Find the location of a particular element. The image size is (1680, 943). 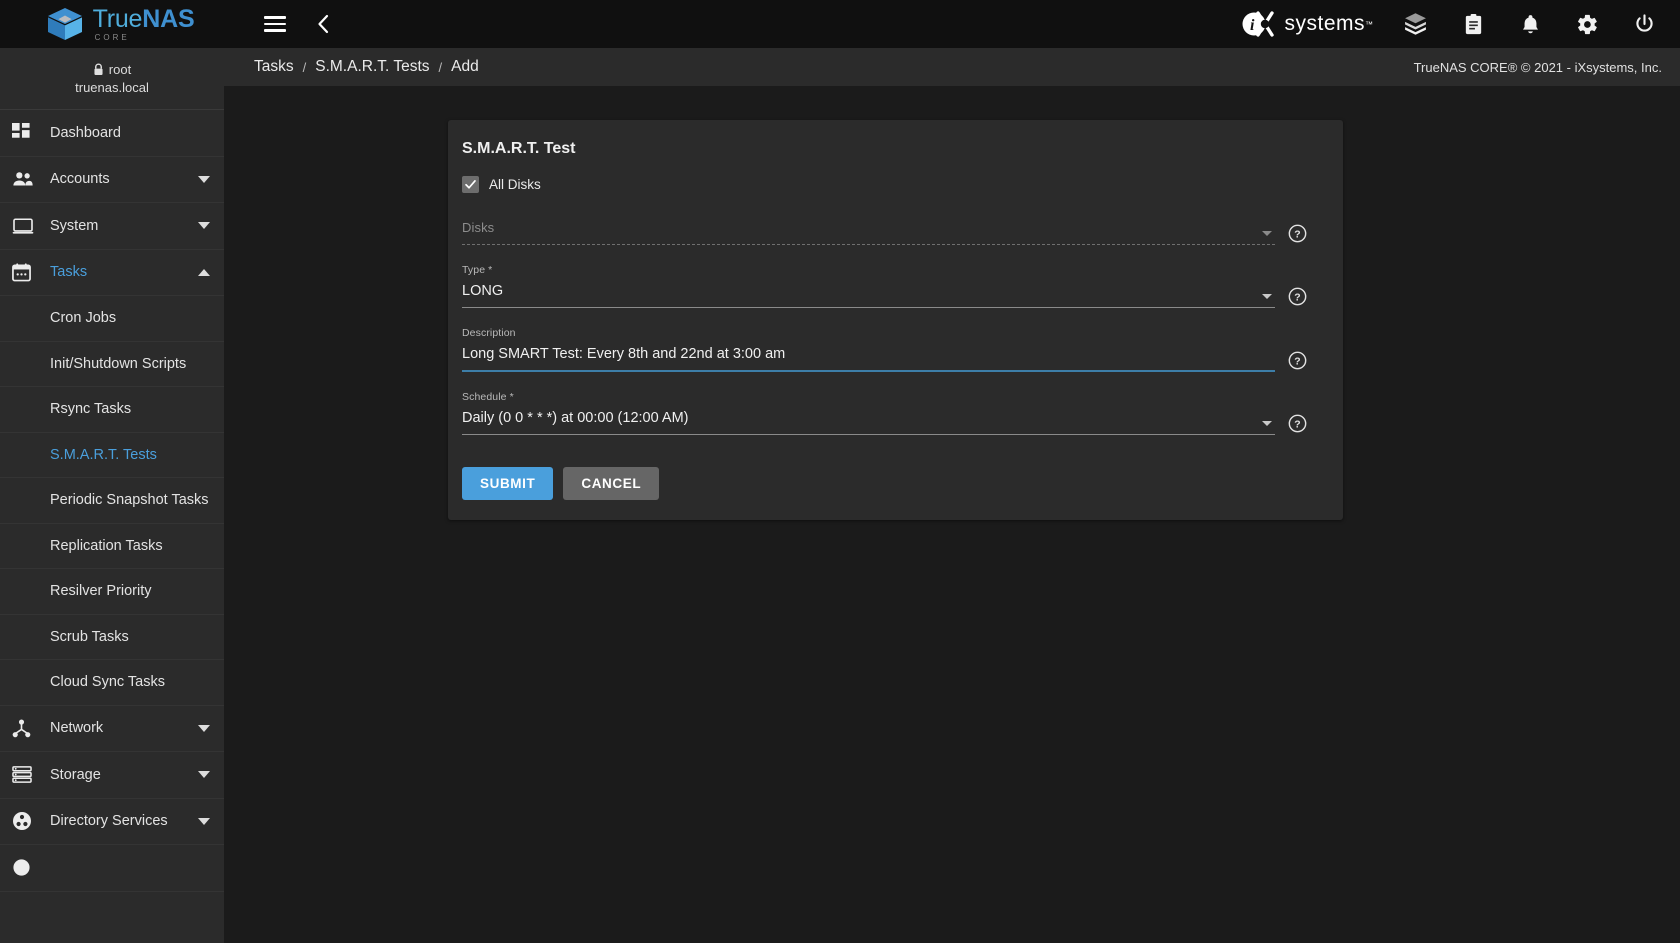

sidebar-item-partial is located at coordinates (112, 868).